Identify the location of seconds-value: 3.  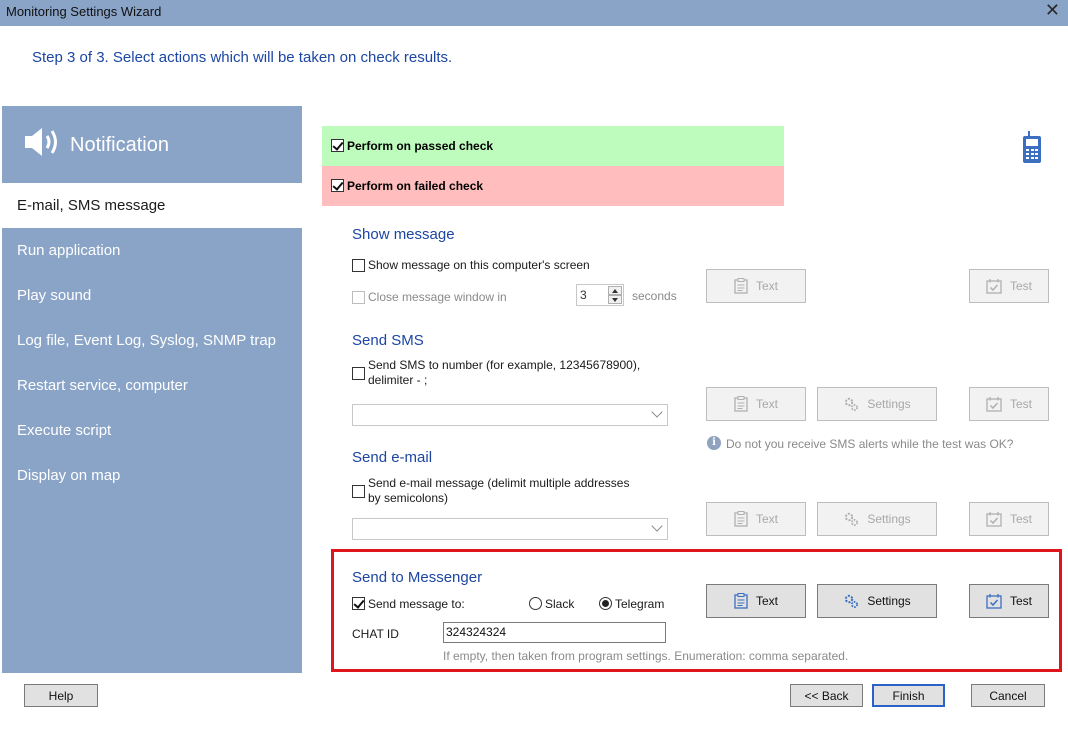
(583, 295).